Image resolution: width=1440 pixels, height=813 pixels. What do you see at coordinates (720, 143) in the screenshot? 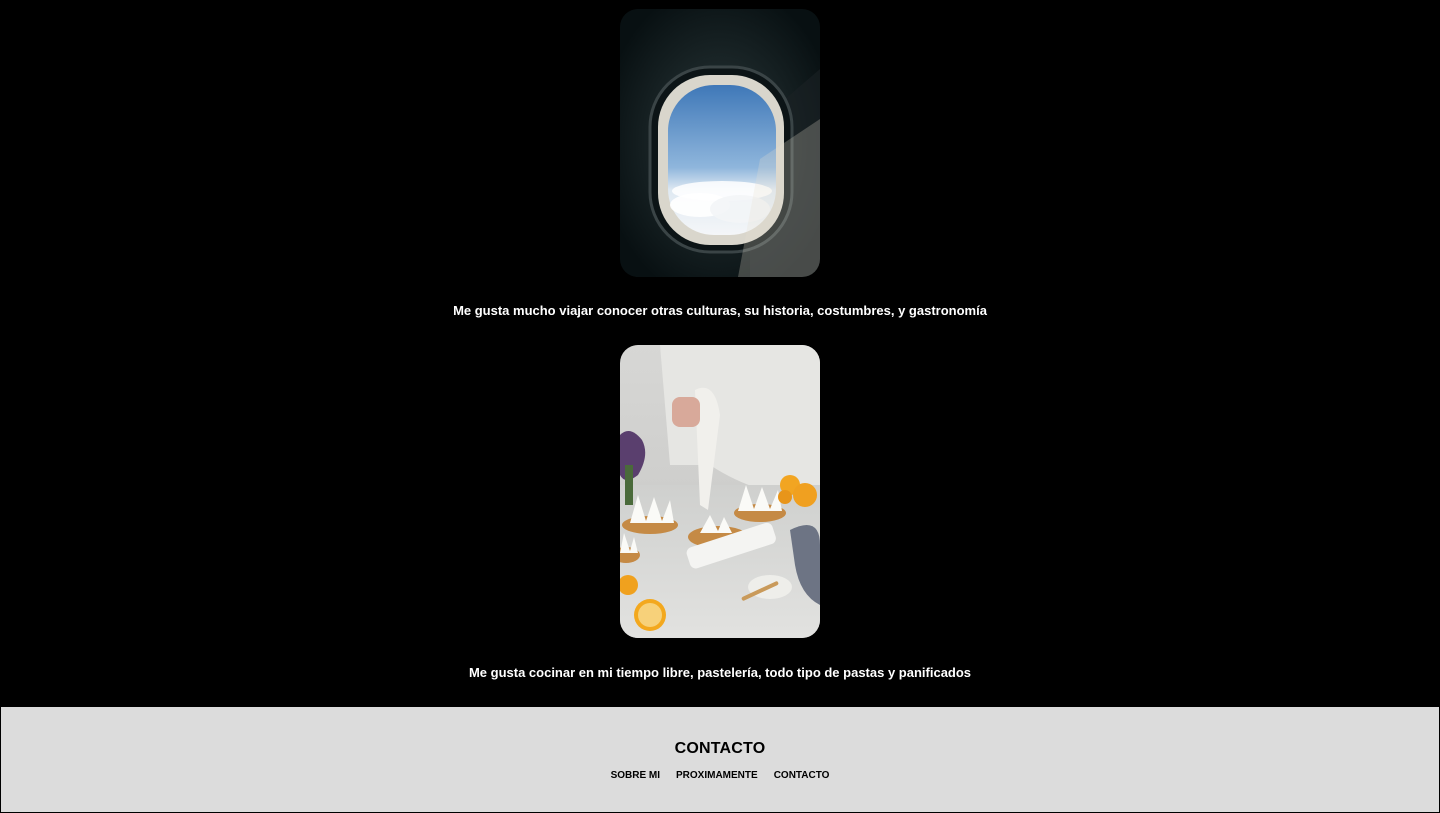
I see `airplane-window-image` at bounding box center [720, 143].